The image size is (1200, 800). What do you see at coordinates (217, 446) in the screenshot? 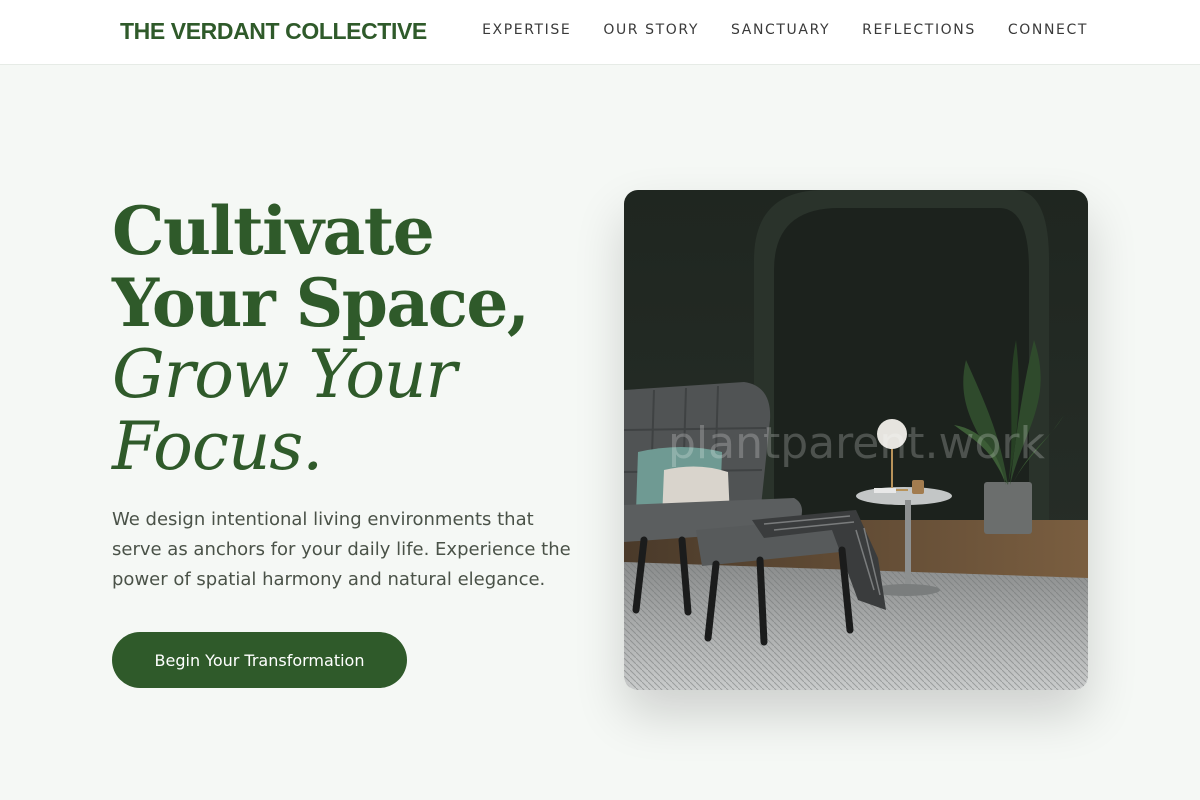
I see `hero-title-line-4: Focus.` at bounding box center [217, 446].